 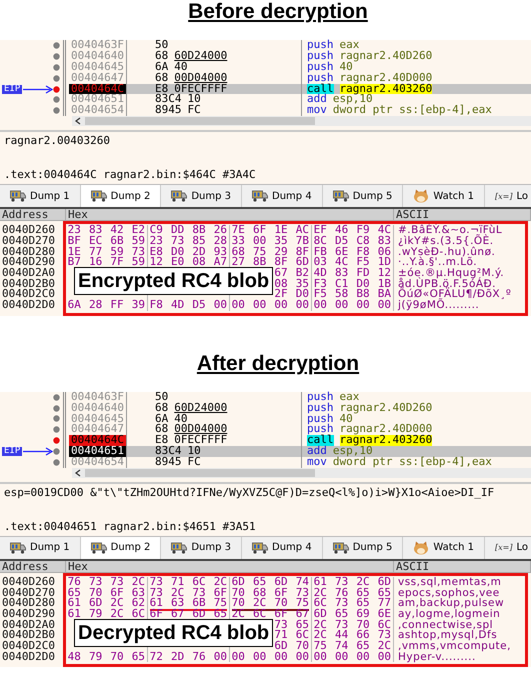 What do you see at coordinates (270, 581) in the screenshot?
I see `hex-bytes: 6D 65 6D 74` at bounding box center [270, 581].